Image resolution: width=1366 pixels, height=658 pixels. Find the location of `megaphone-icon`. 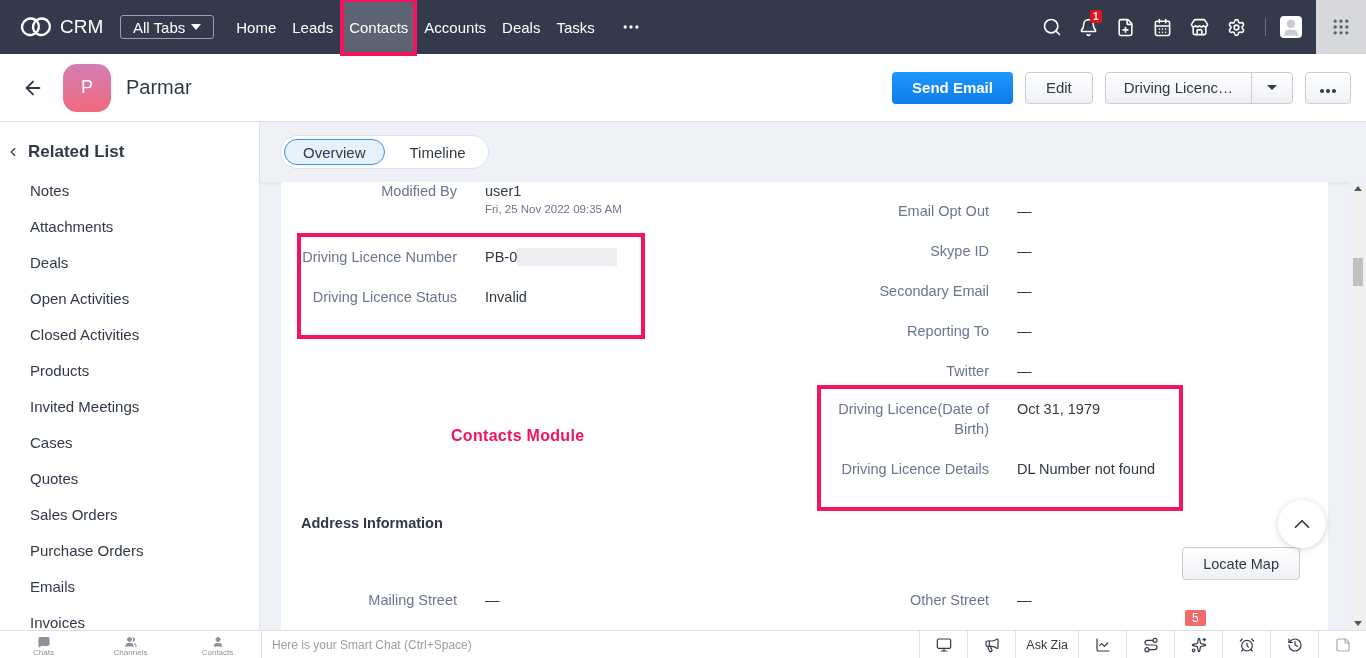

megaphone-icon is located at coordinates (991, 644).